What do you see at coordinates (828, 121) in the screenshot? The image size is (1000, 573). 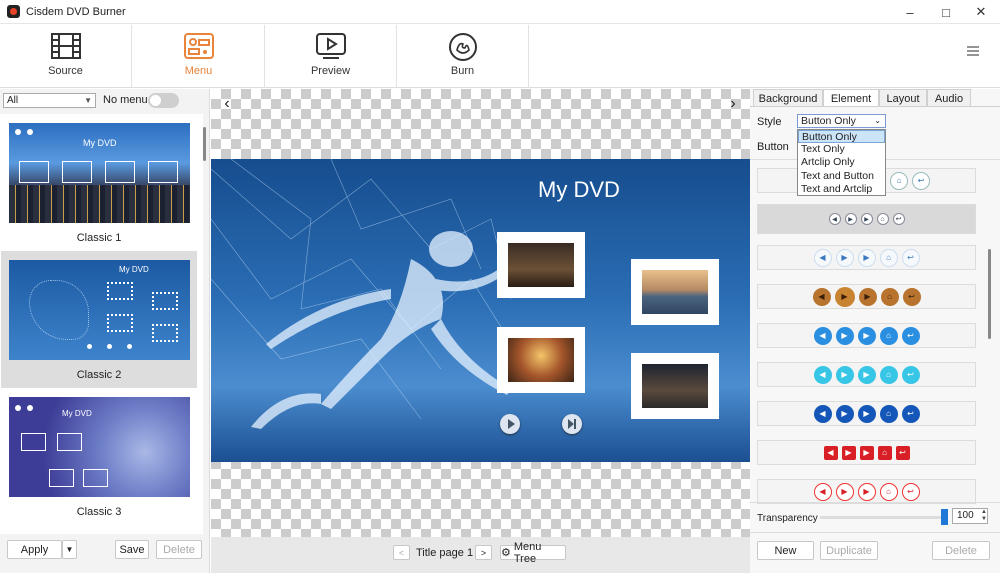 I see `style-select-value: Button Only` at bounding box center [828, 121].